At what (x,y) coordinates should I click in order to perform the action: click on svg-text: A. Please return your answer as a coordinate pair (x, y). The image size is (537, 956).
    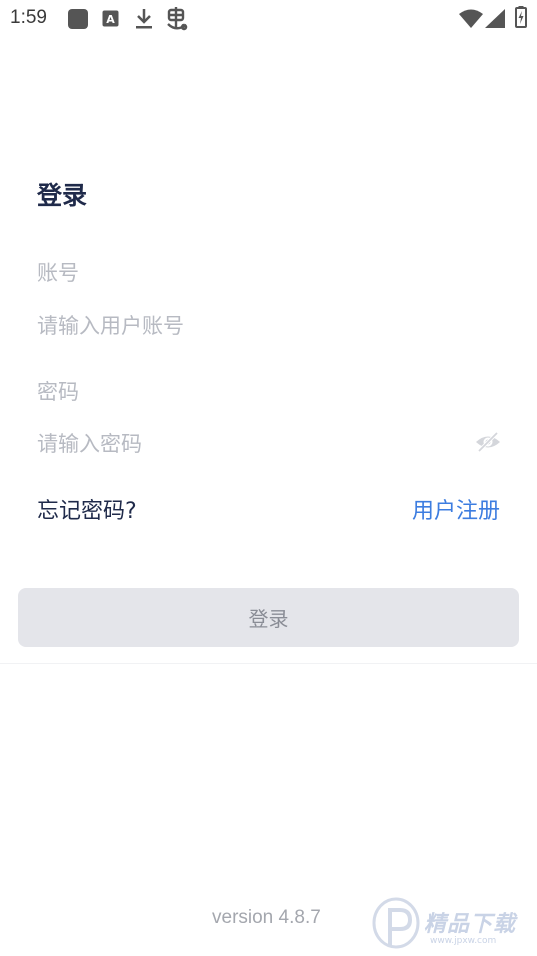
    Looking at the image, I should click on (110, 19).